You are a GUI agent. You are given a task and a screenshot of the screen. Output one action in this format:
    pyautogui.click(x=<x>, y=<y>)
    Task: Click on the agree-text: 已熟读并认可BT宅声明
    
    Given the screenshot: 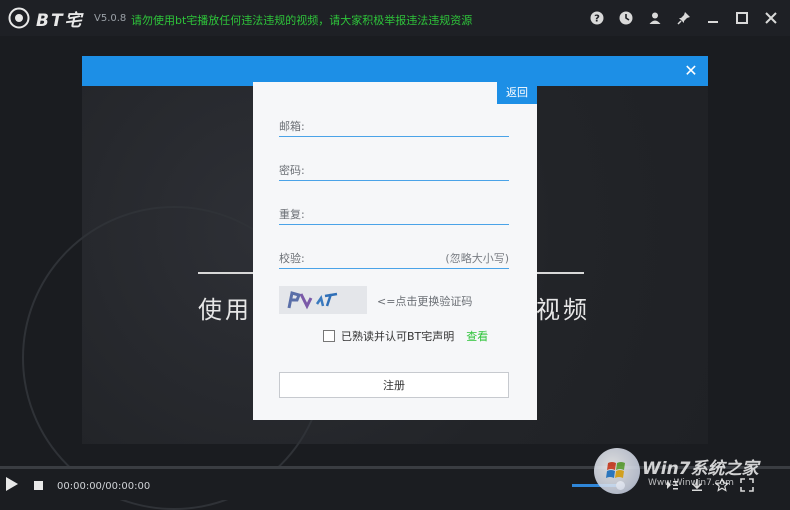 What is the action you would take?
    pyautogui.click(x=398, y=336)
    